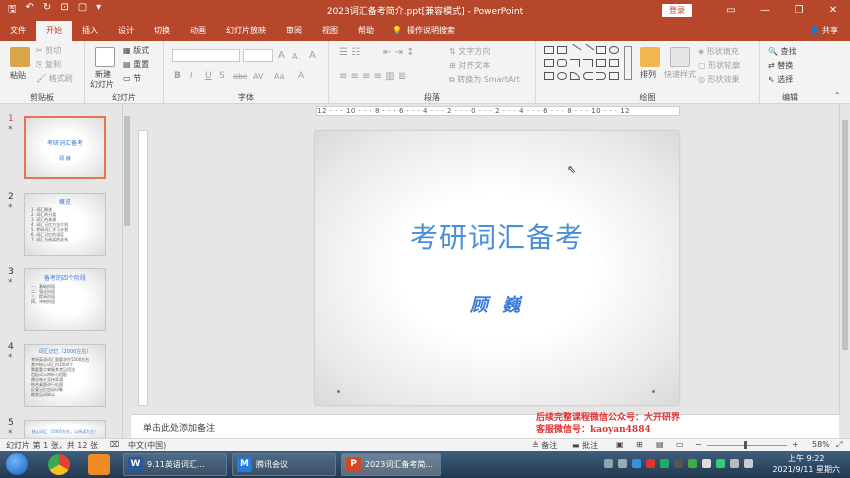  Describe the element at coordinates (240, 76) in the screenshot. I see `strikethrough-button: abc` at that location.